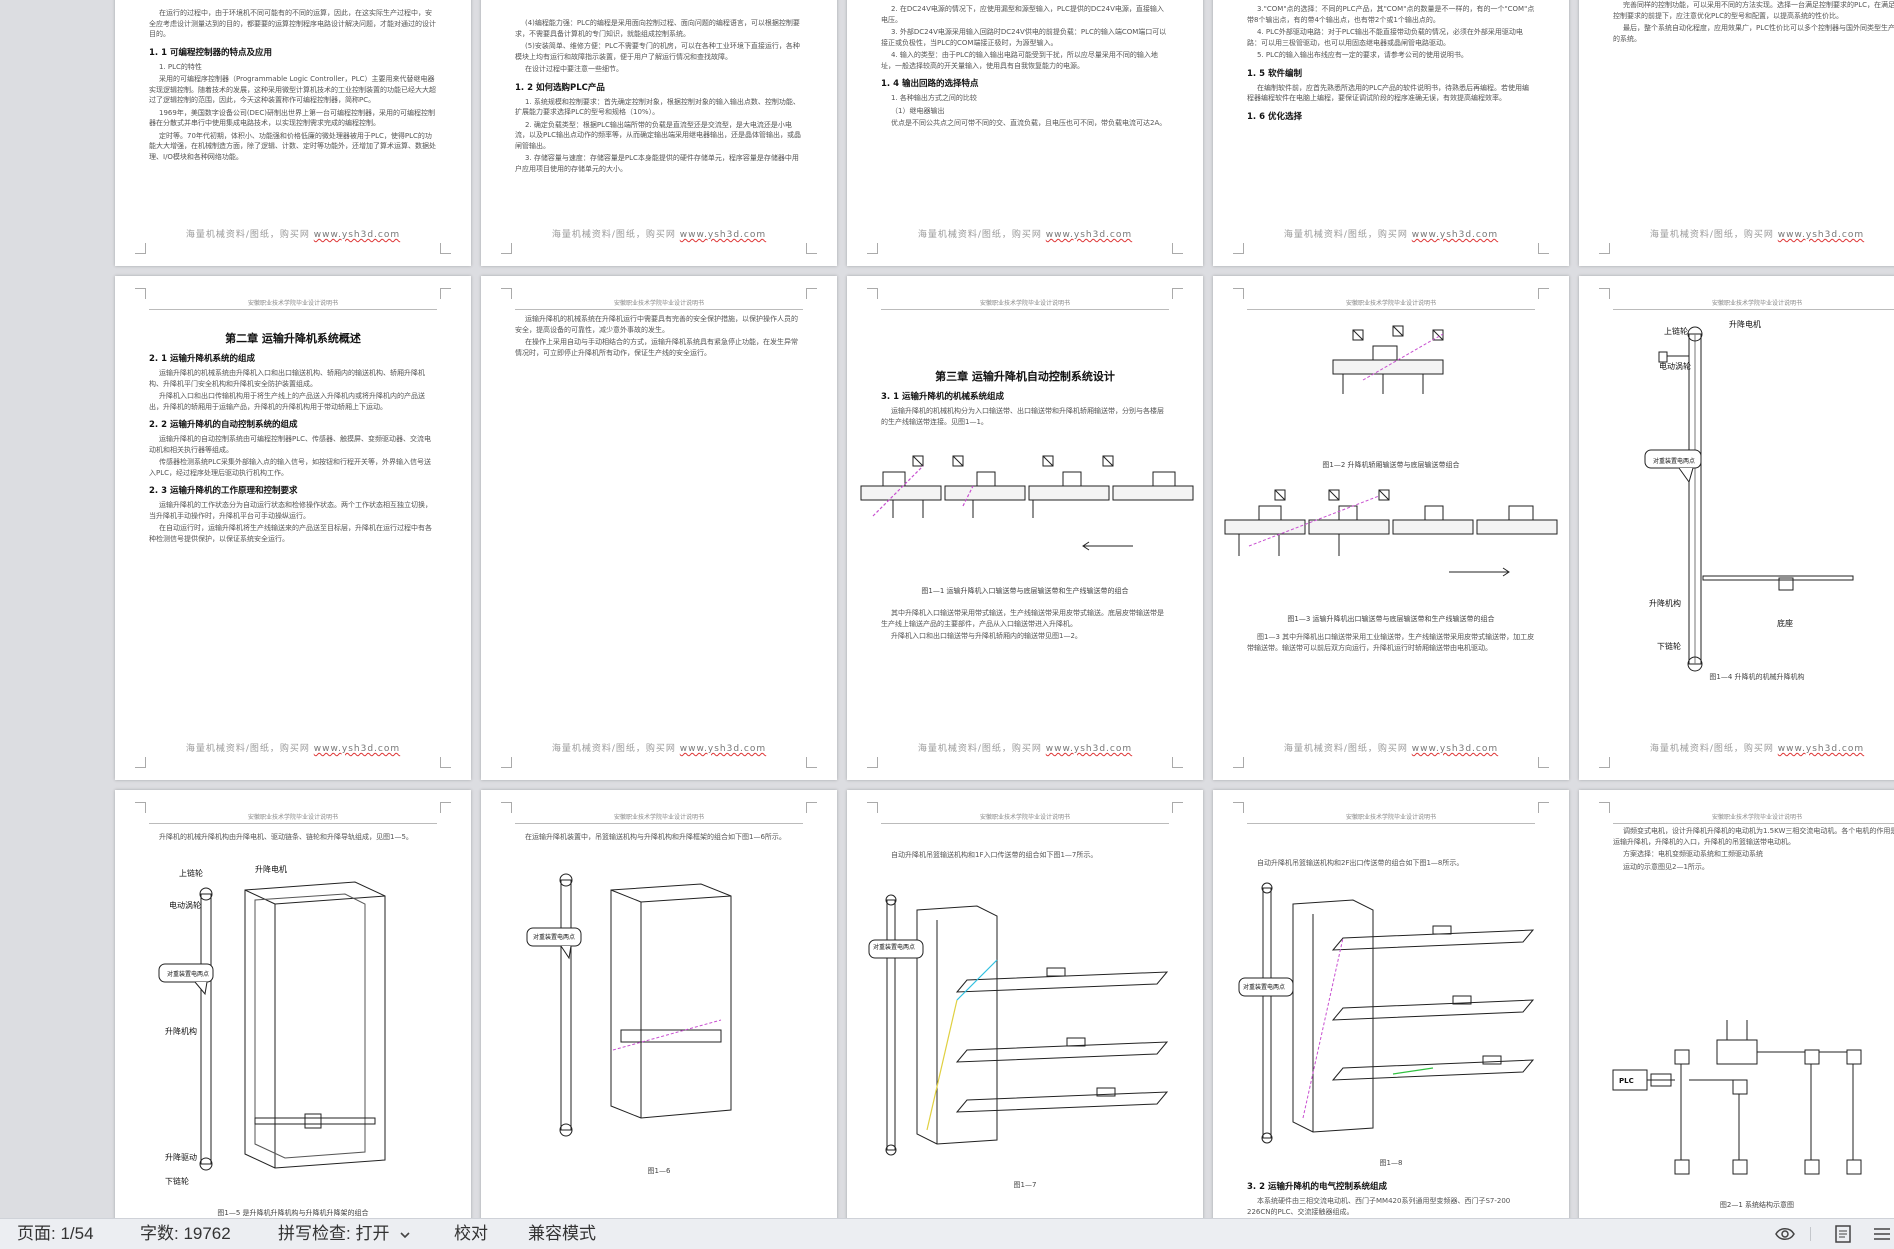 The image size is (1894, 1249). Describe the element at coordinates (1362, 55) in the screenshot. I see `page-text: 5. PLC的输入输出布线应有一定的要求，请参考公司的使用说明书。` at that location.